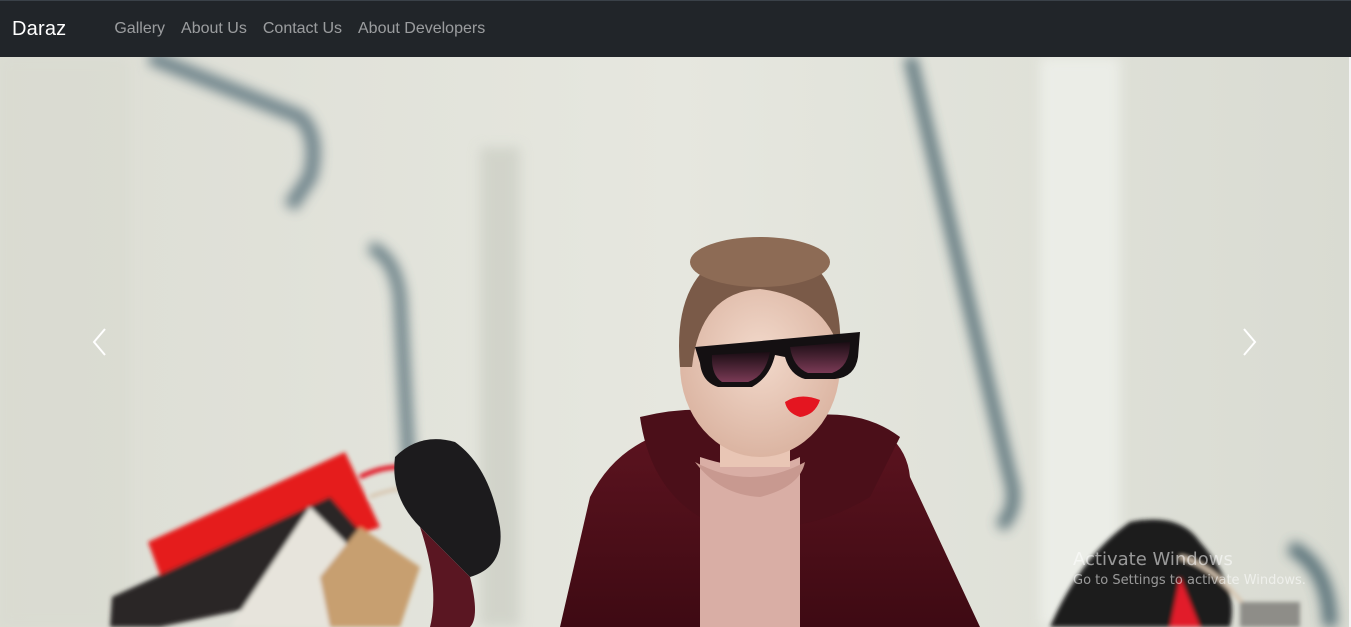 This screenshot has height=627, width=1351. I want to click on chevron-left-icon, so click(99, 342).